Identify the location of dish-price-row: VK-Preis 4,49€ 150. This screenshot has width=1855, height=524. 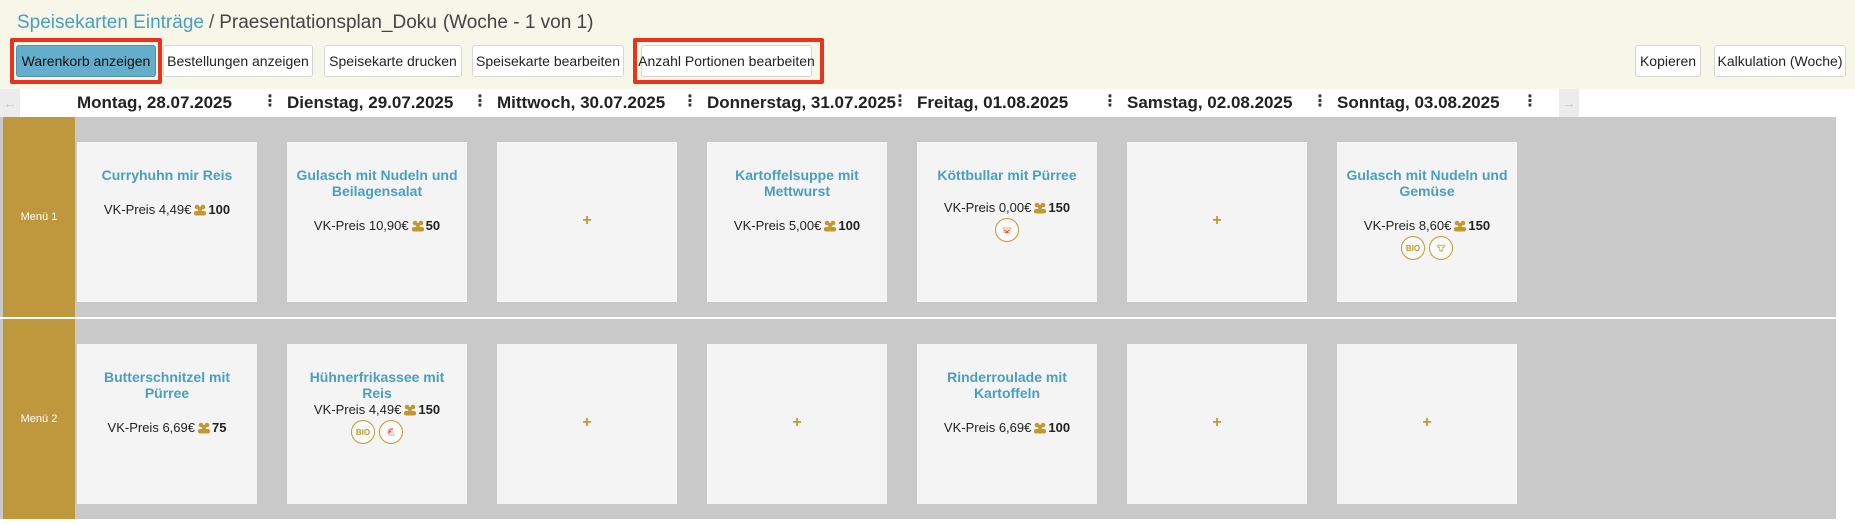
(377, 409).